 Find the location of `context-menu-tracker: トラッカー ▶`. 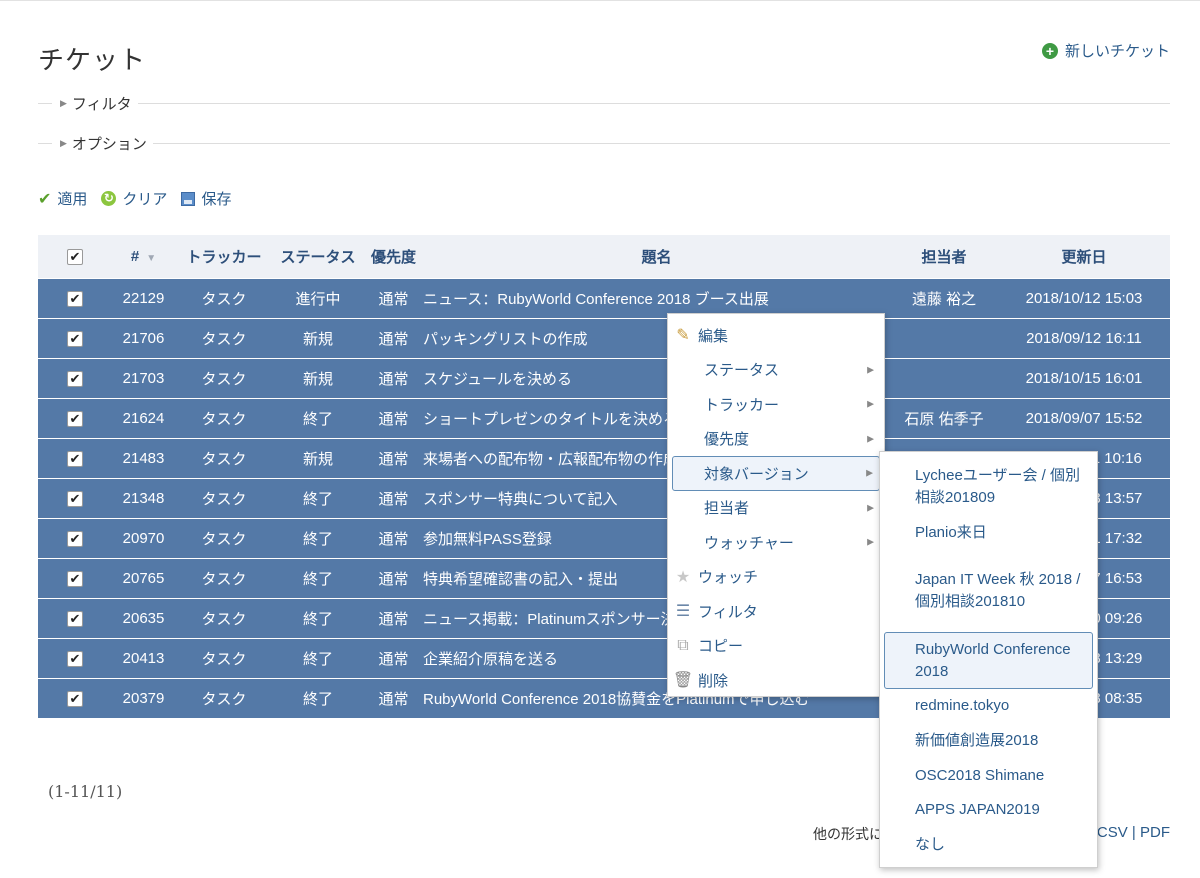

context-menu-tracker: トラッカー ▶ is located at coordinates (776, 404).